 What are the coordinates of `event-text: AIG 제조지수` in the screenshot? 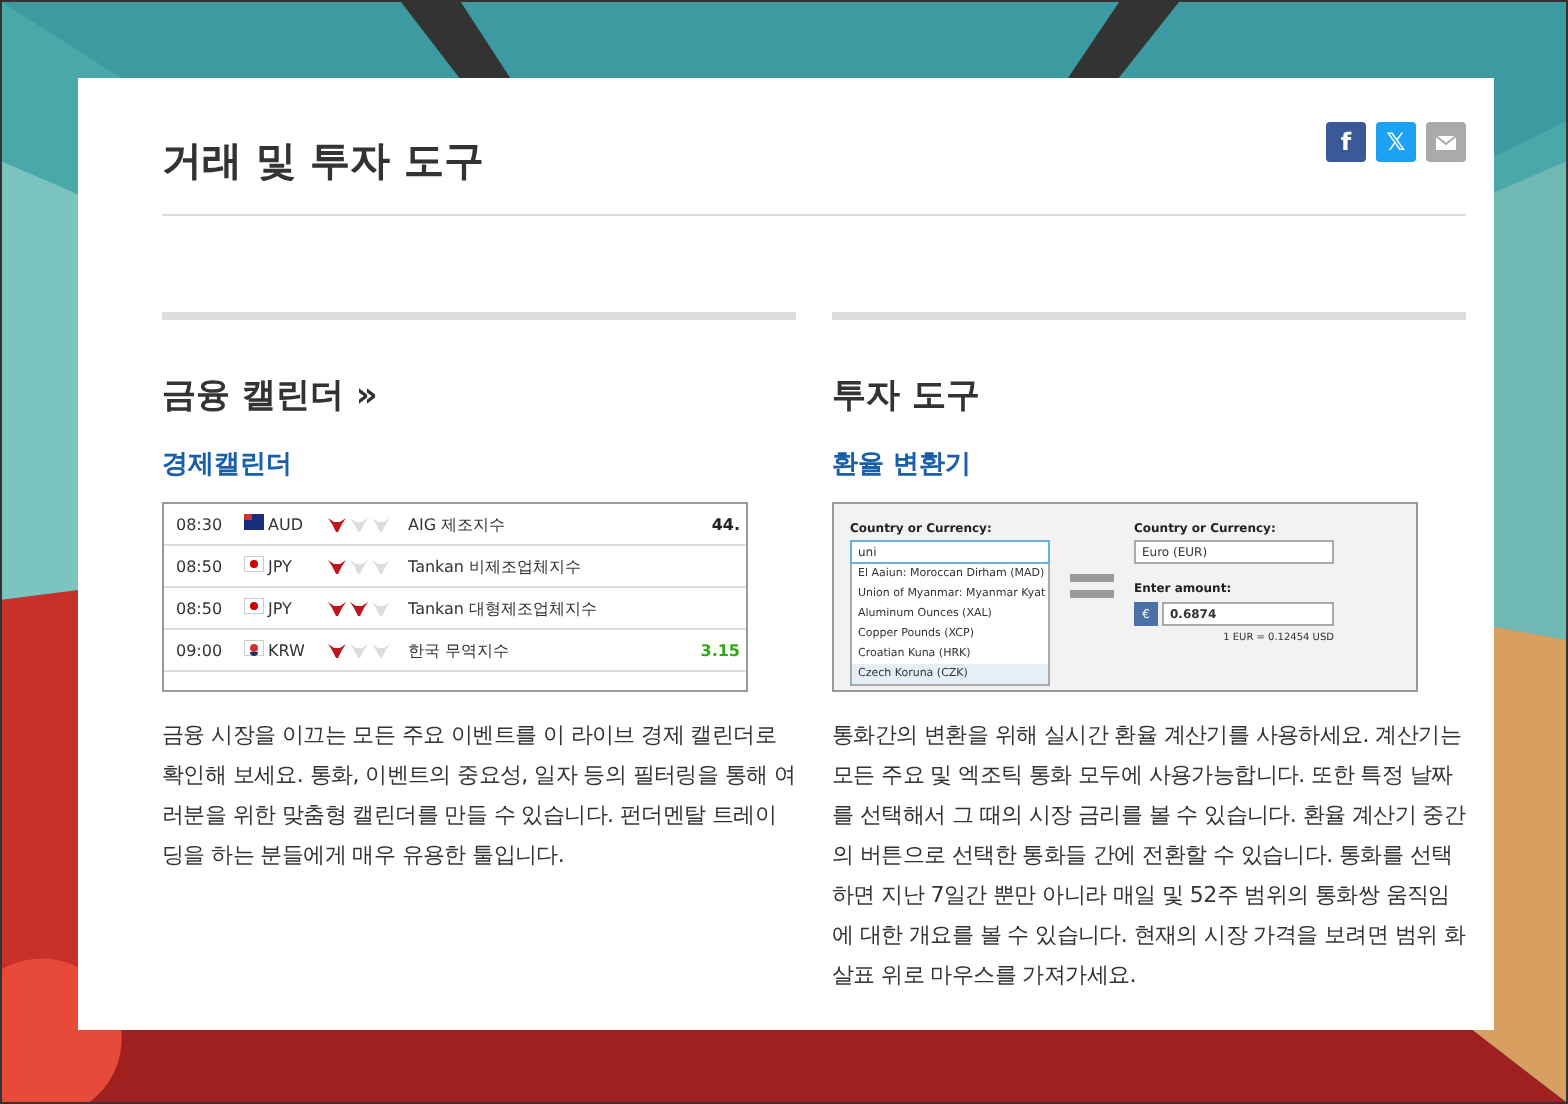 It's located at (457, 524).